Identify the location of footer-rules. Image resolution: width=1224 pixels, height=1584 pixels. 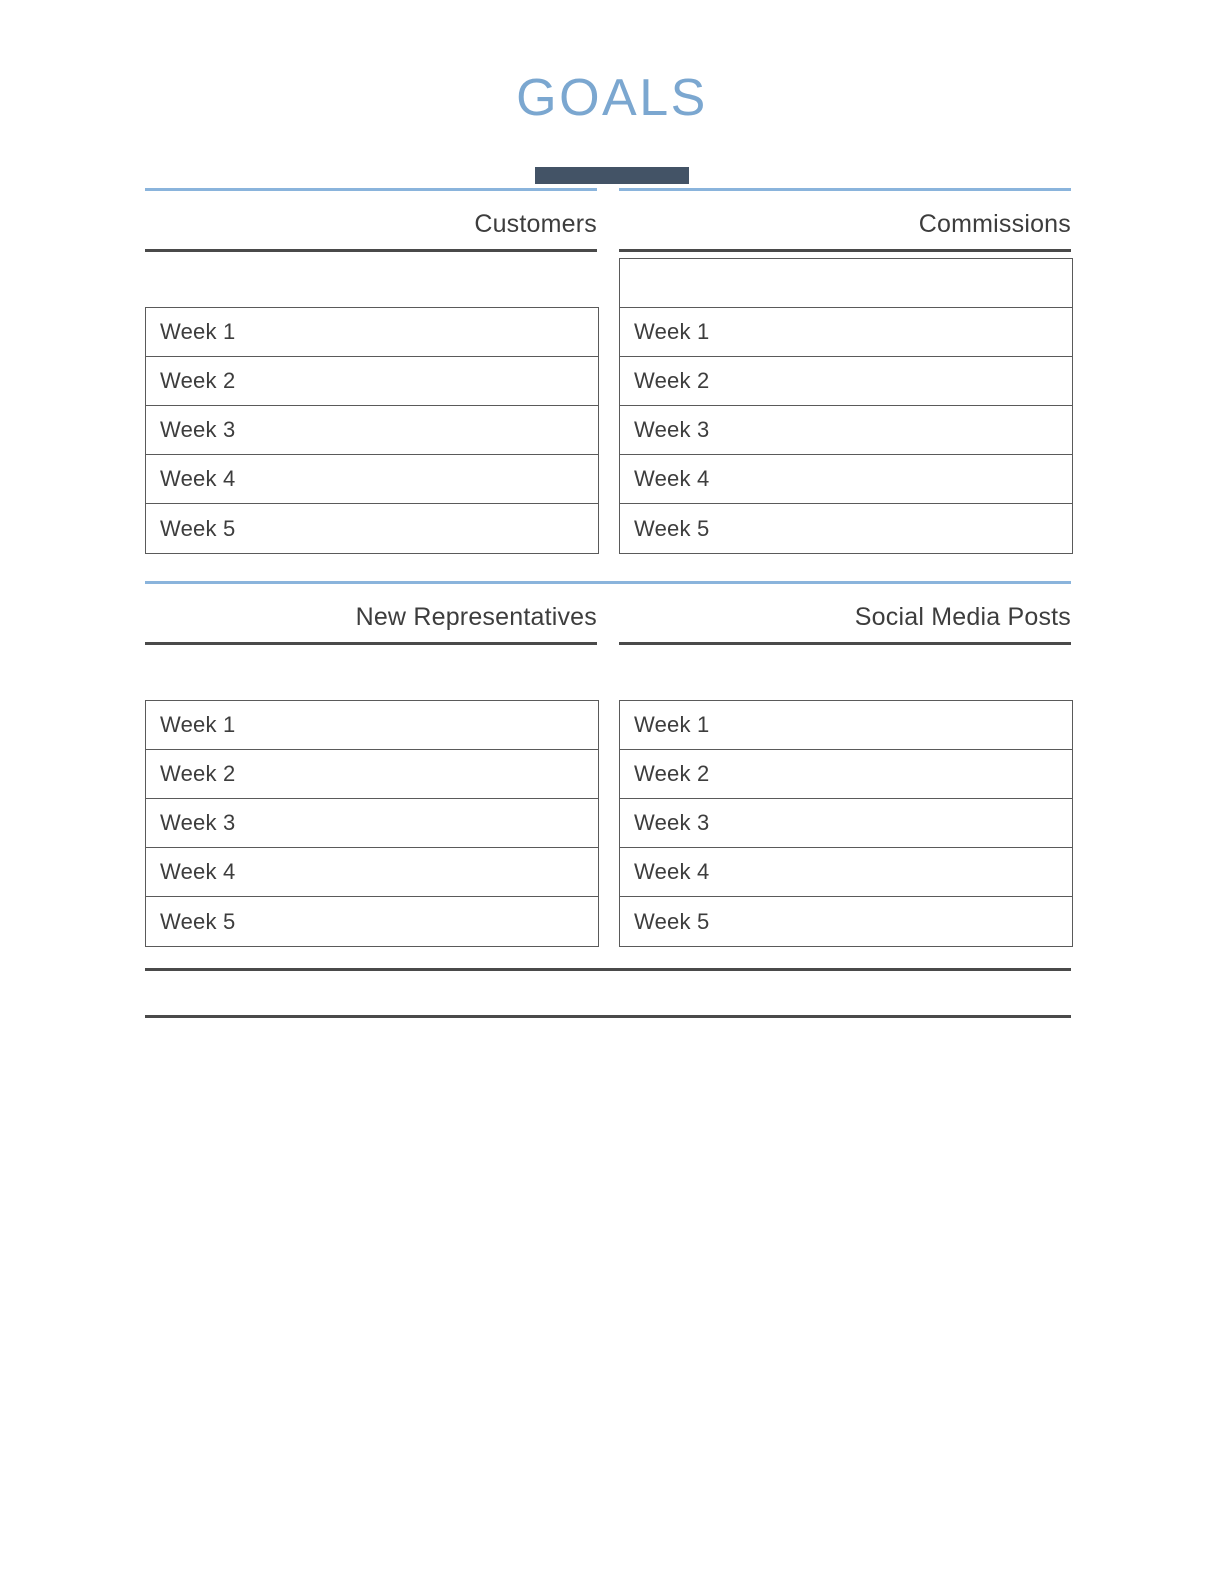
(608, 993).